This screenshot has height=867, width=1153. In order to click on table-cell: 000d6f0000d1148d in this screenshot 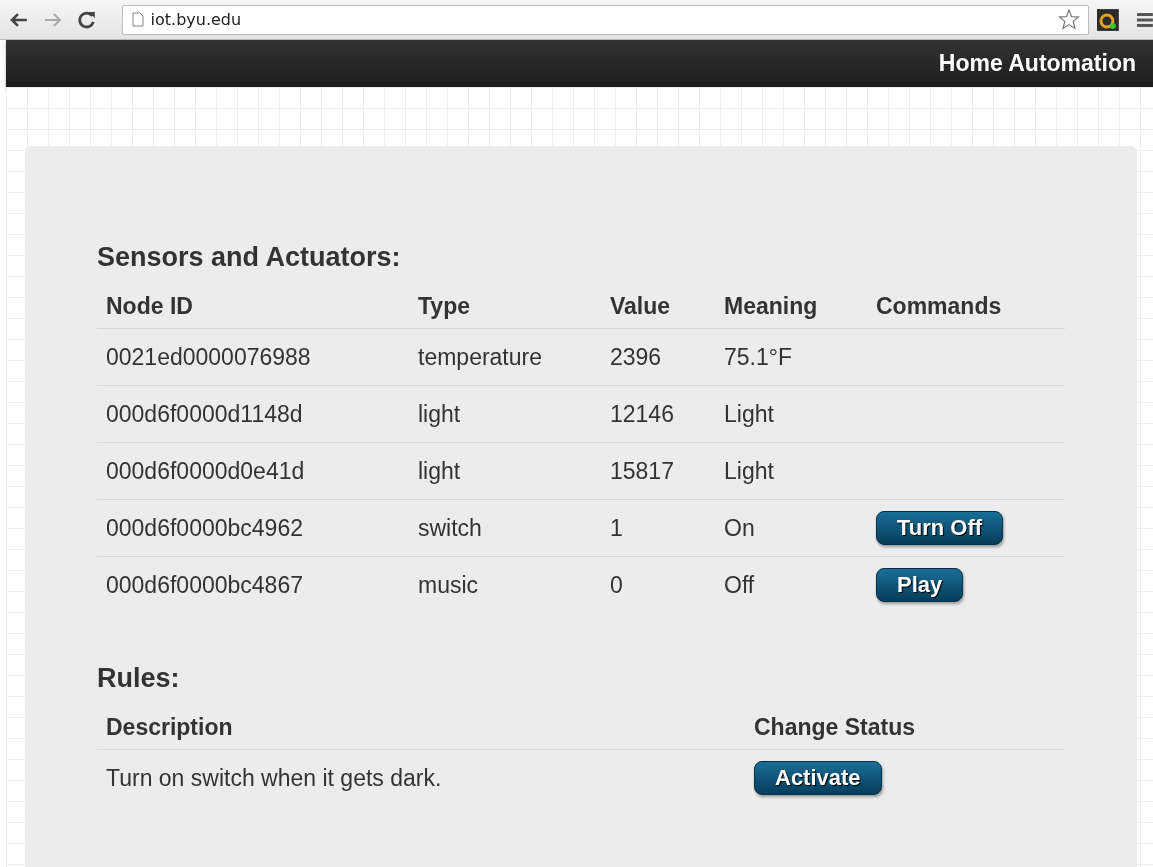, I will do `click(253, 414)`.